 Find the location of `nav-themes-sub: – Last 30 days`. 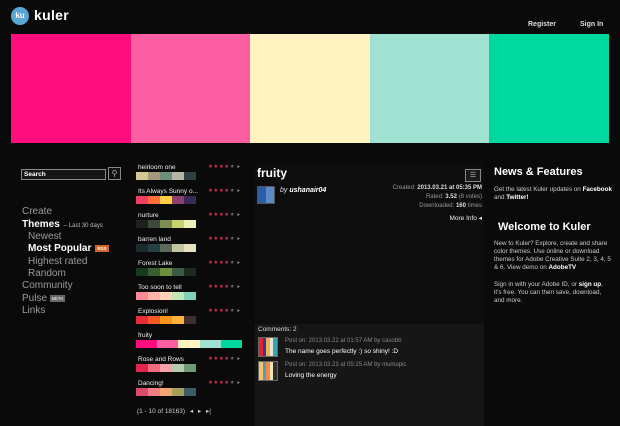

nav-themes-sub: – Last 30 days is located at coordinates (83, 226).